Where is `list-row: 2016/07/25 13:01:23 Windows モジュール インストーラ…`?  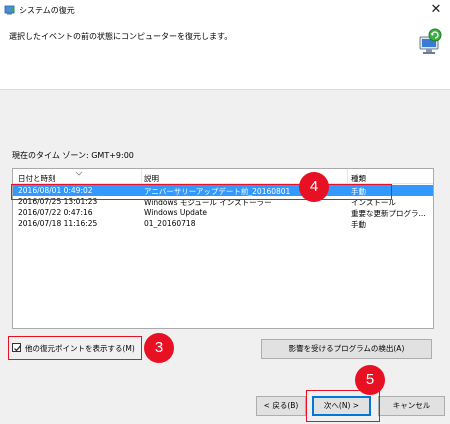 list-row: 2016/07/25 13:01:23 Windows モジュール インストーラ… is located at coordinates (223, 201).